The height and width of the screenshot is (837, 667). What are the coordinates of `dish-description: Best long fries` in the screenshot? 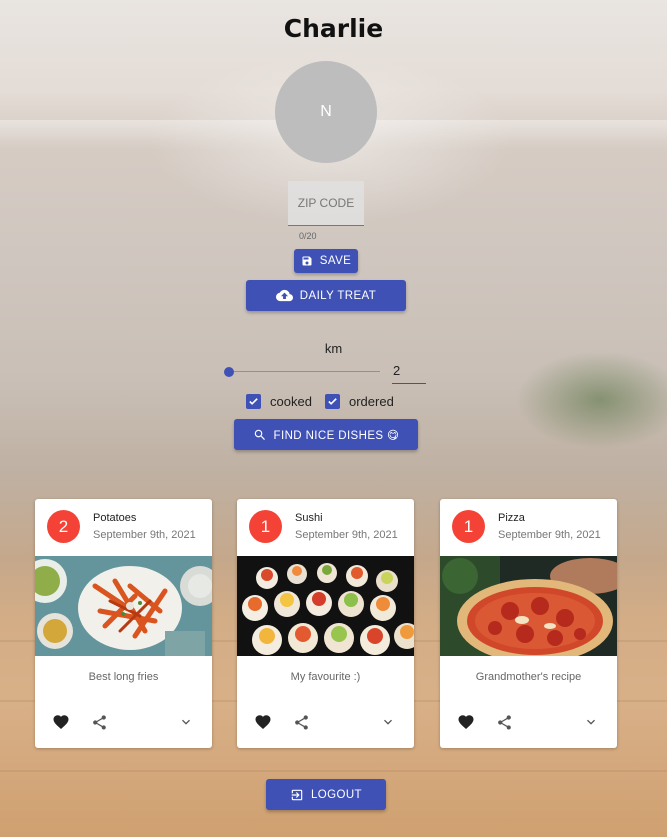 It's located at (123, 677).